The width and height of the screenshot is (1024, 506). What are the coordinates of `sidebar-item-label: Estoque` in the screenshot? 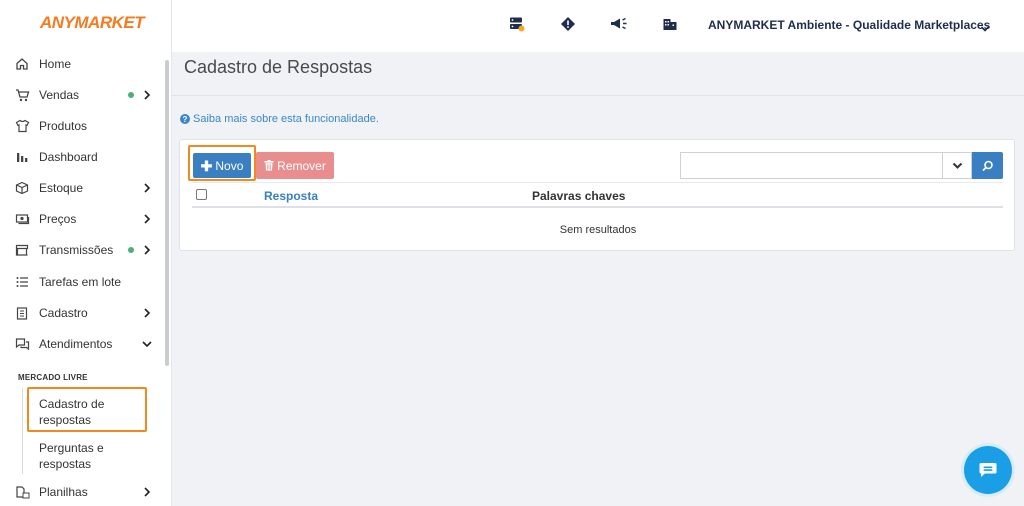 It's located at (61, 188).